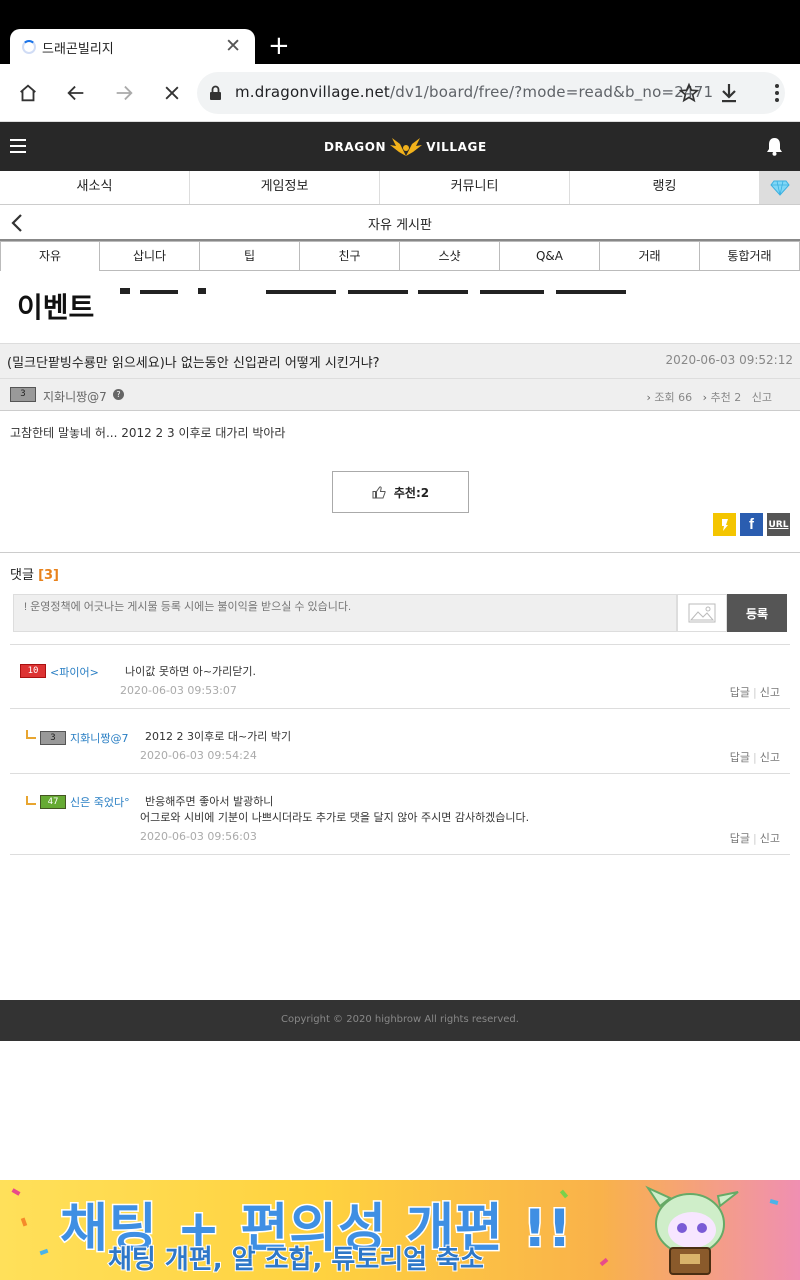 This screenshot has width=800, height=1280. What do you see at coordinates (56, 307) in the screenshot?
I see `event-label: 이벤트` at bounding box center [56, 307].